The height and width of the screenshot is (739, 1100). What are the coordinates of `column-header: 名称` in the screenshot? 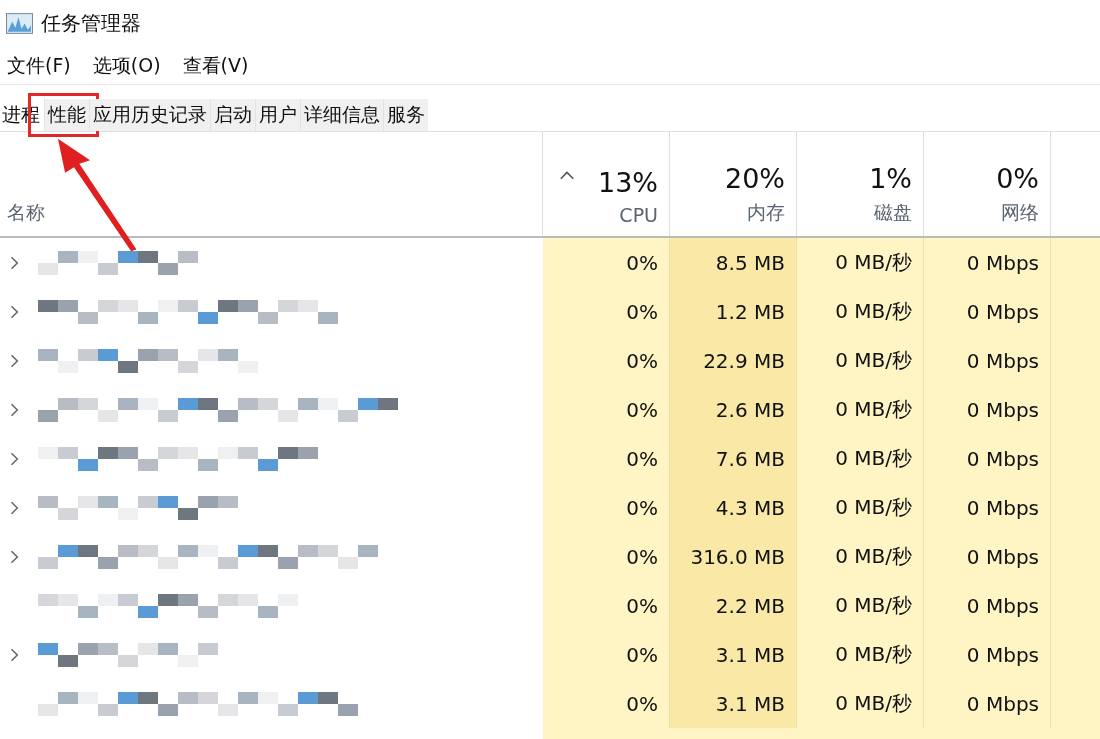 It's located at (26, 213).